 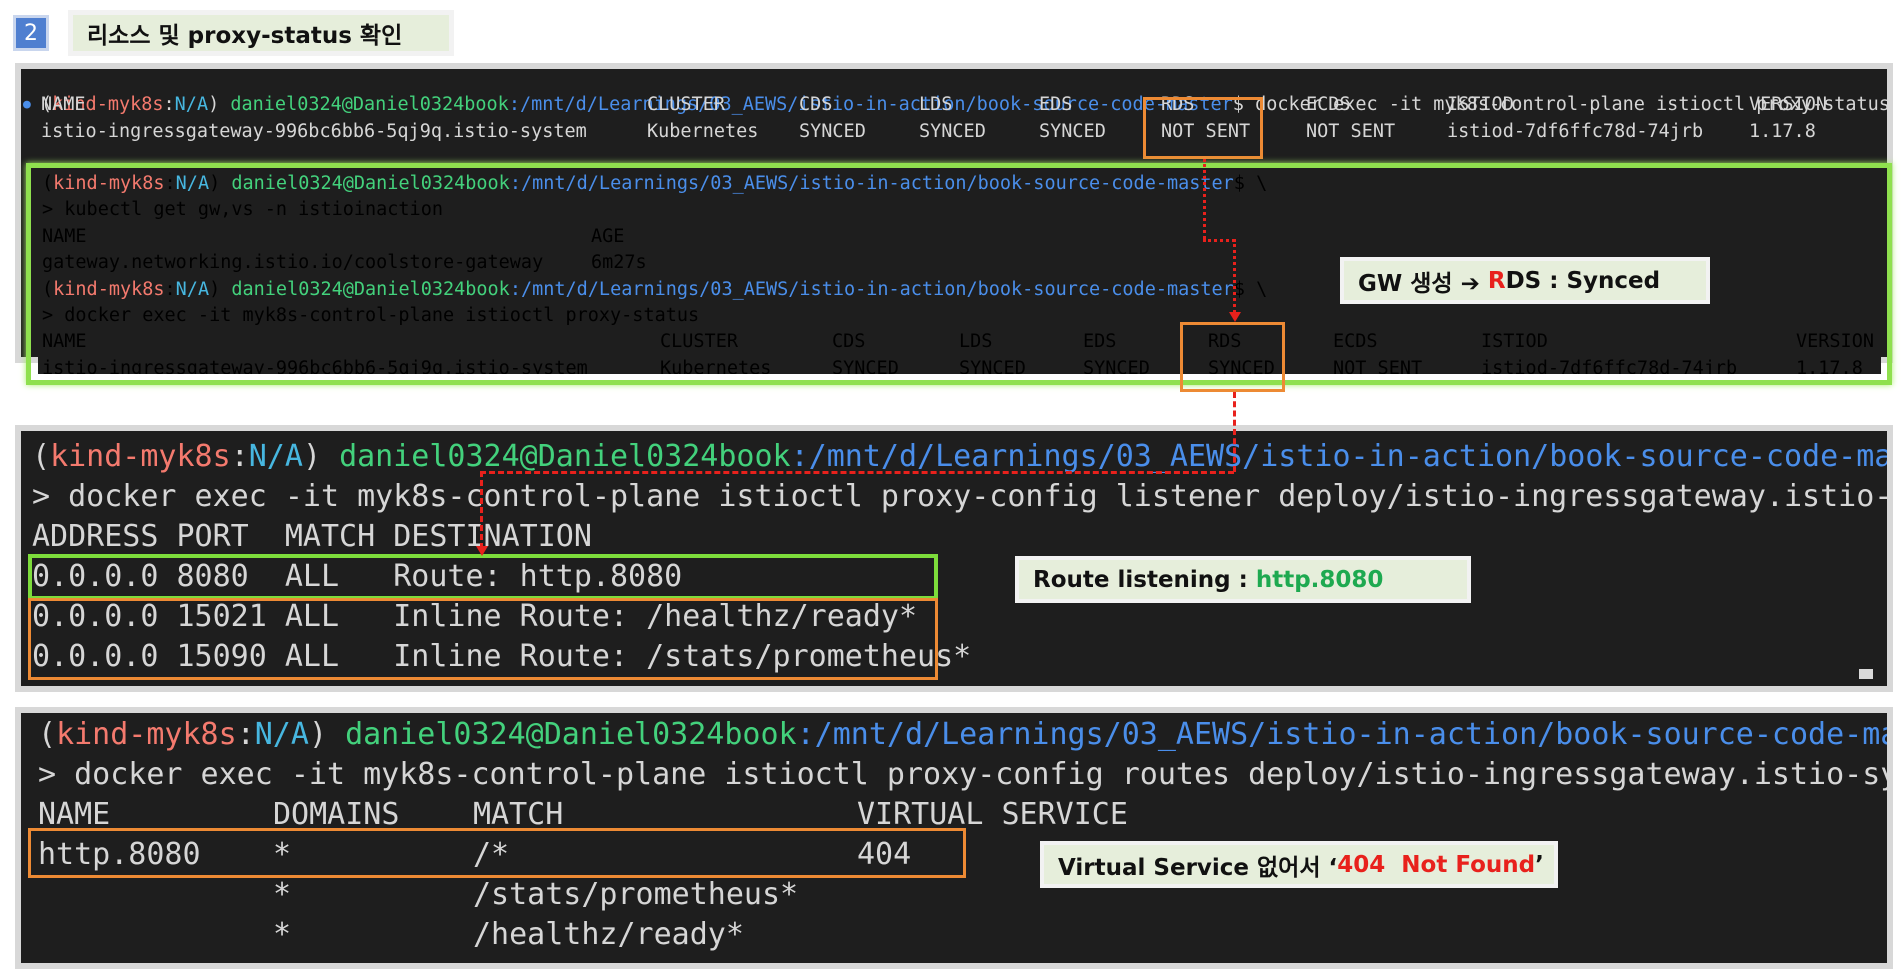 I want to click on section-title-text: 리소스 및 proxy-status 확인, so click(x=245, y=36).